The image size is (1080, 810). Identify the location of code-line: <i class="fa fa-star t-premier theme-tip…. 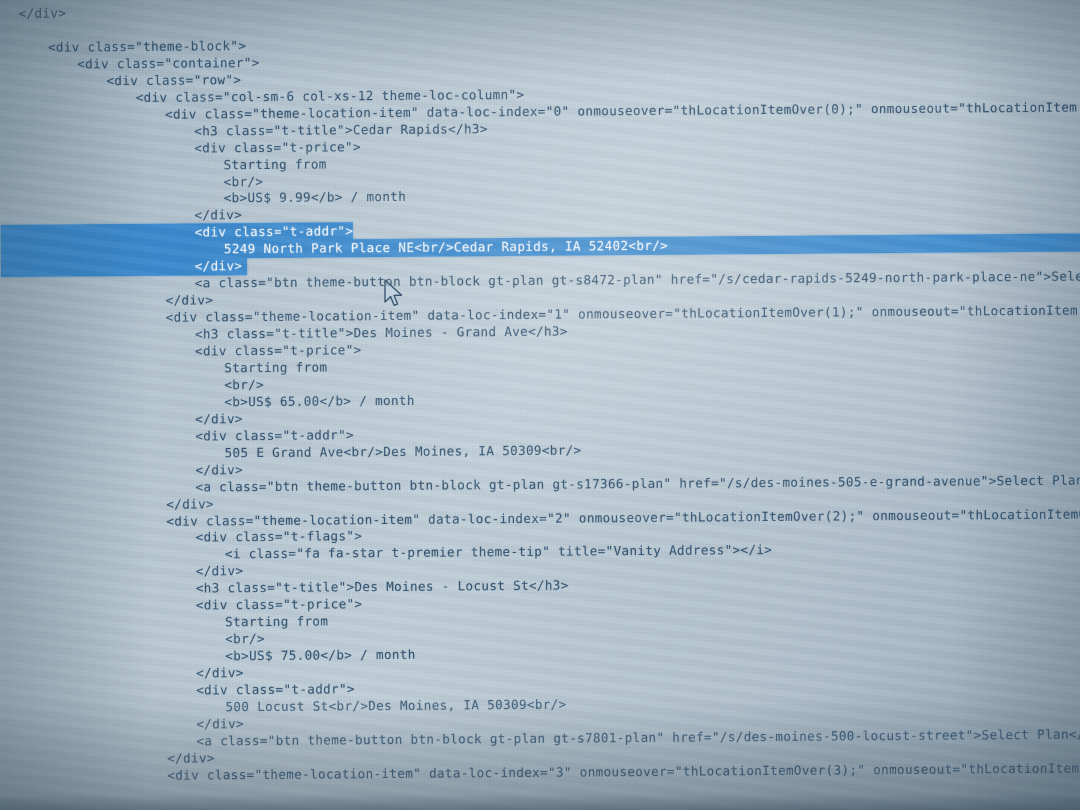
(498, 552).